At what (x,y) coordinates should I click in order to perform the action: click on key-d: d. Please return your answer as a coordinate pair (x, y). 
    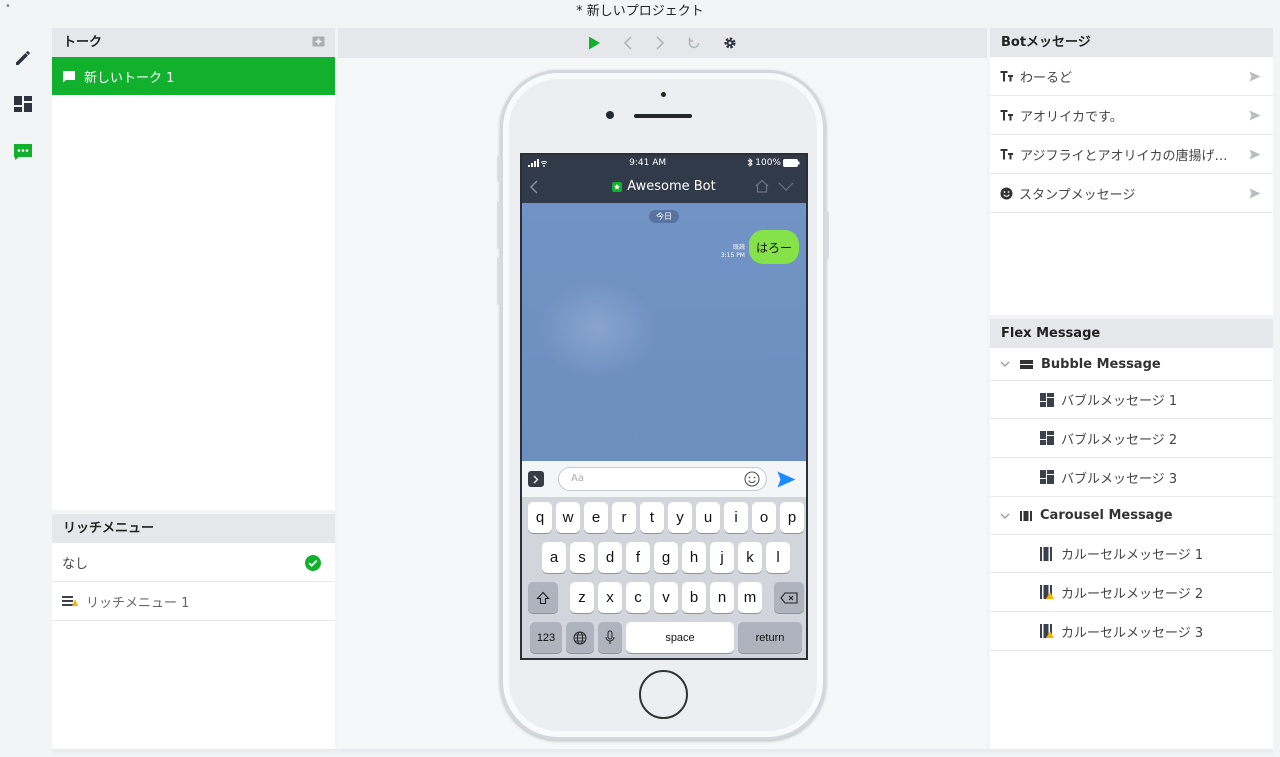
    Looking at the image, I should click on (610, 557).